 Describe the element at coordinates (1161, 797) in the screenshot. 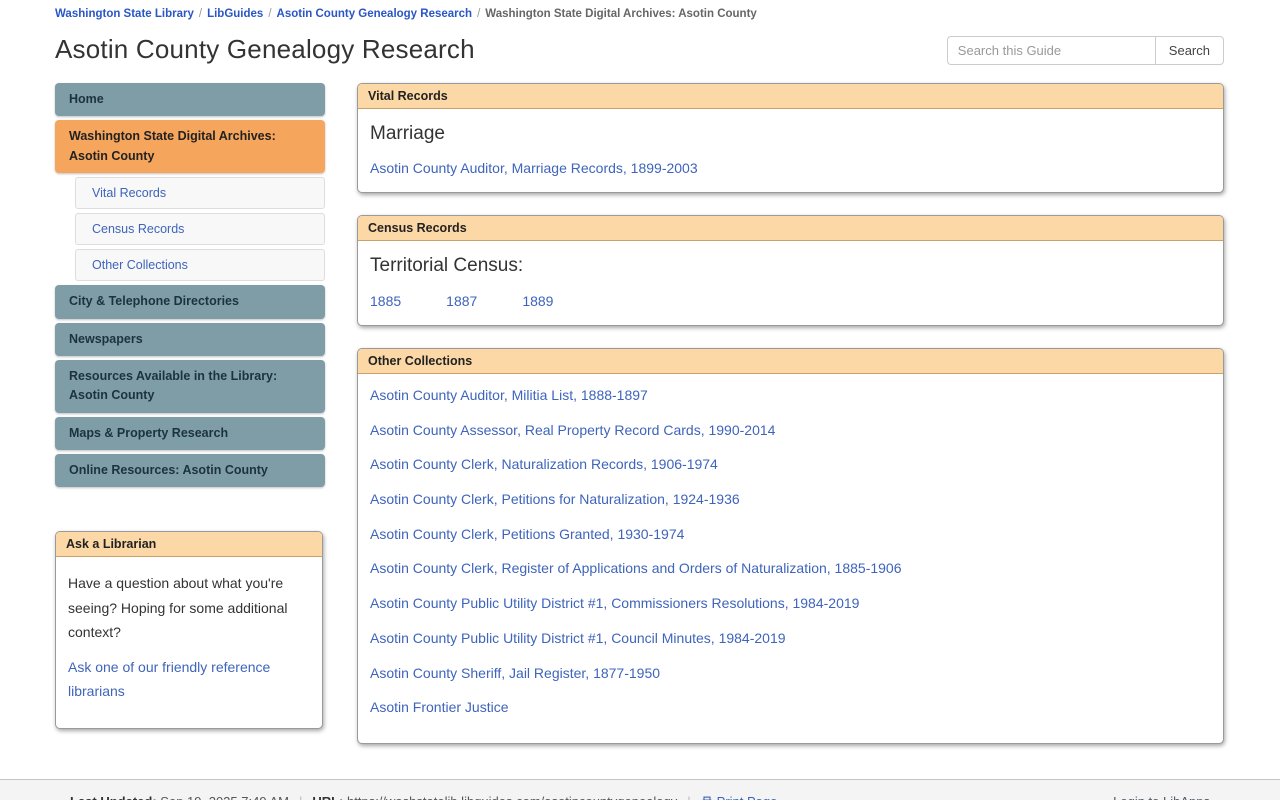

I see `login-libapps-link: Login to LibApps` at that location.